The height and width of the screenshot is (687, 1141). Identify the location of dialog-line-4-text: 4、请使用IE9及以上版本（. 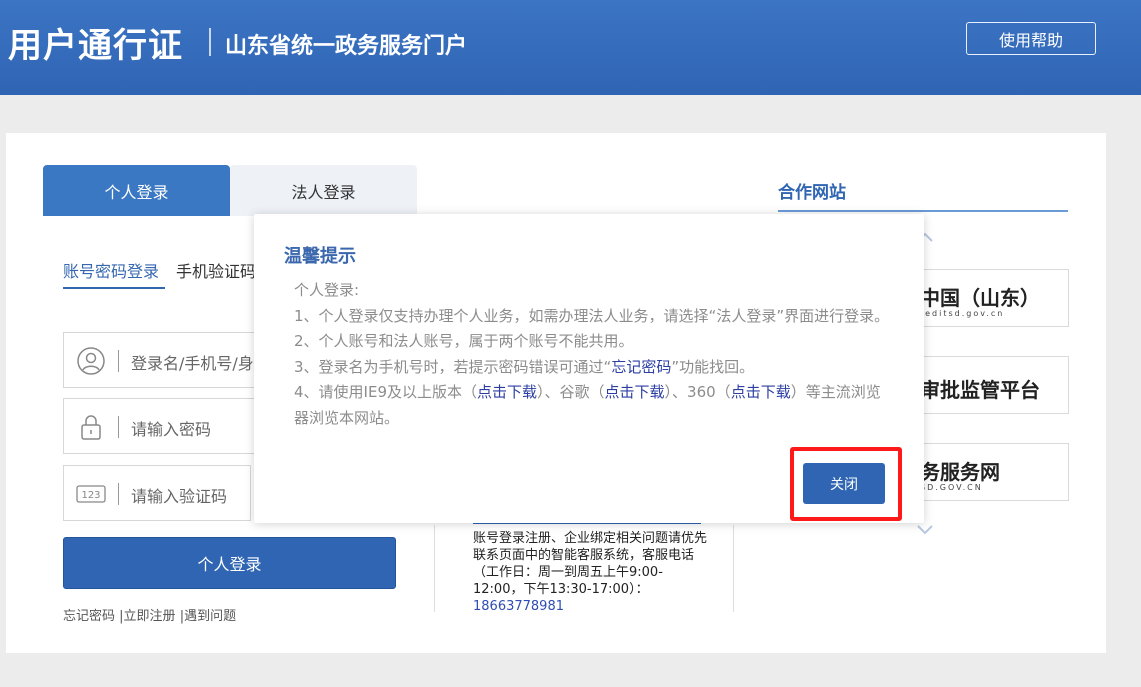
(385, 392).